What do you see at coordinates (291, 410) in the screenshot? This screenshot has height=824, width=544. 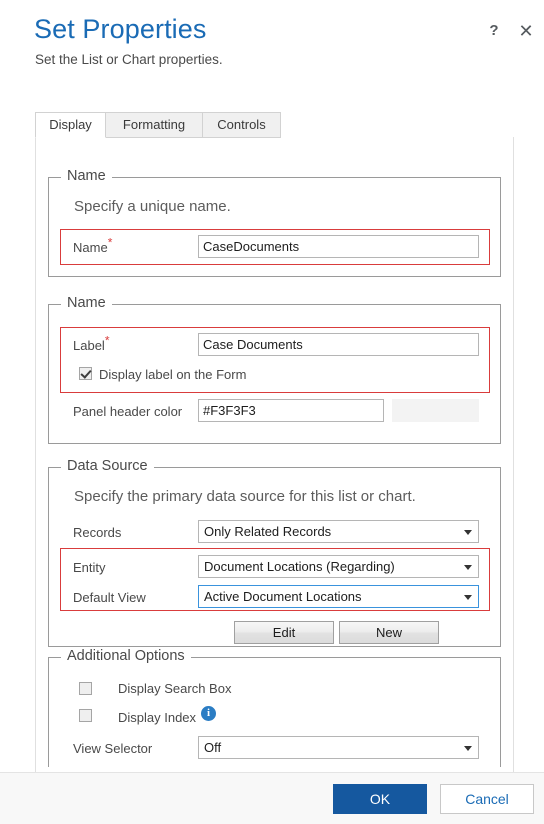 I see `panel-header-color-input` at bounding box center [291, 410].